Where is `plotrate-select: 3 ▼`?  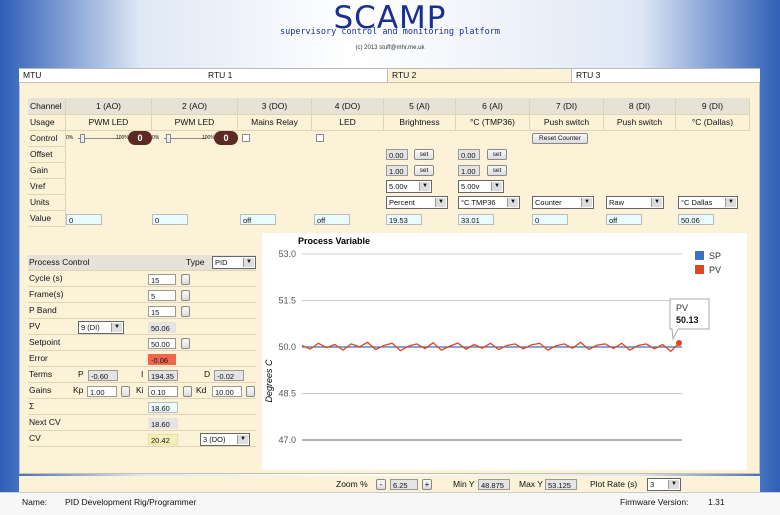 plotrate-select: 3 ▼ is located at coordinates (664, 484).